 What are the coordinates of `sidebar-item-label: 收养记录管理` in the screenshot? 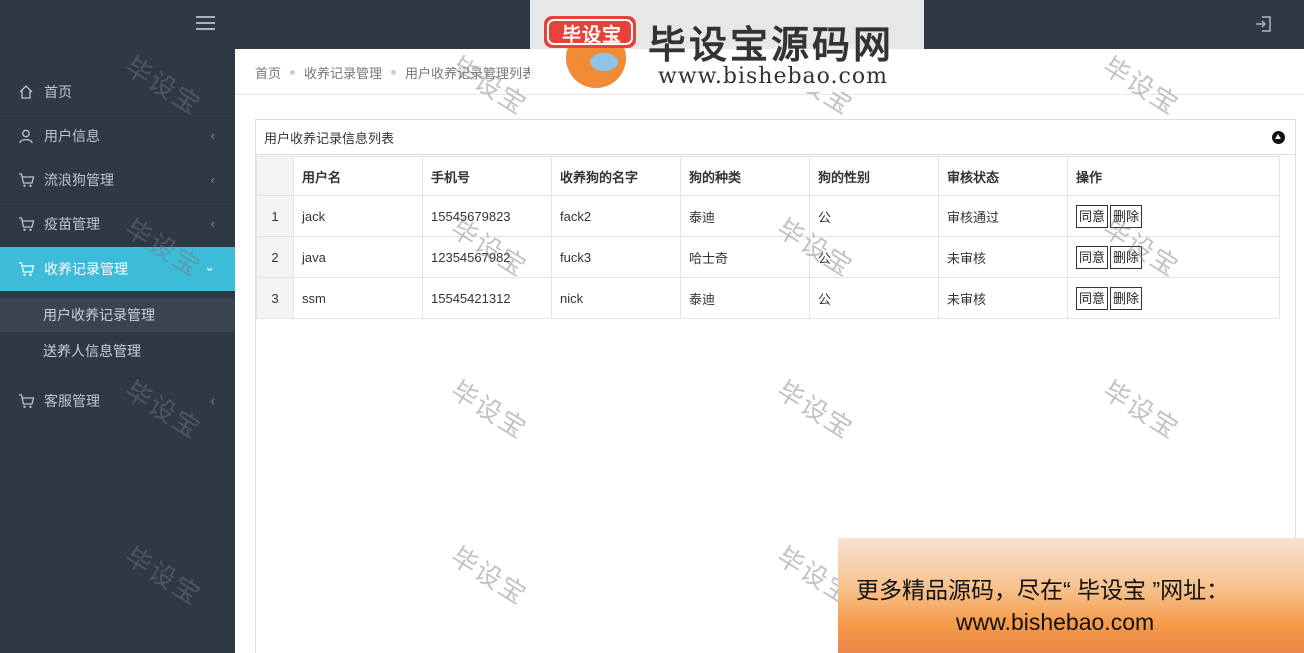 It's located at (86, 269).